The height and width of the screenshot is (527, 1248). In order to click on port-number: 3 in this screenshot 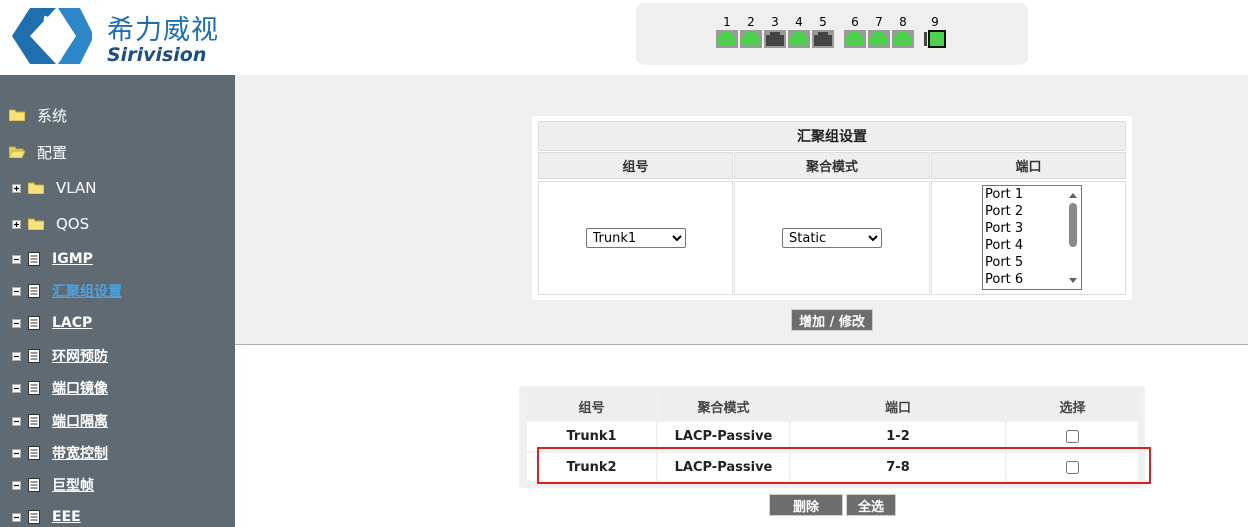, I will do `click(775, 22)`.